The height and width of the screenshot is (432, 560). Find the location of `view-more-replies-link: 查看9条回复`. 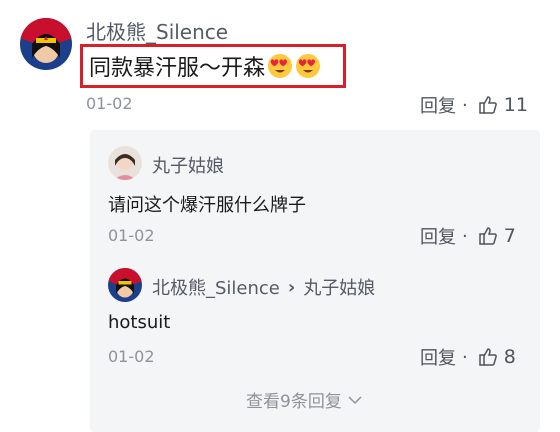

view-more-replies-link: 查看9条回复 is located at coordinates (304, 399).